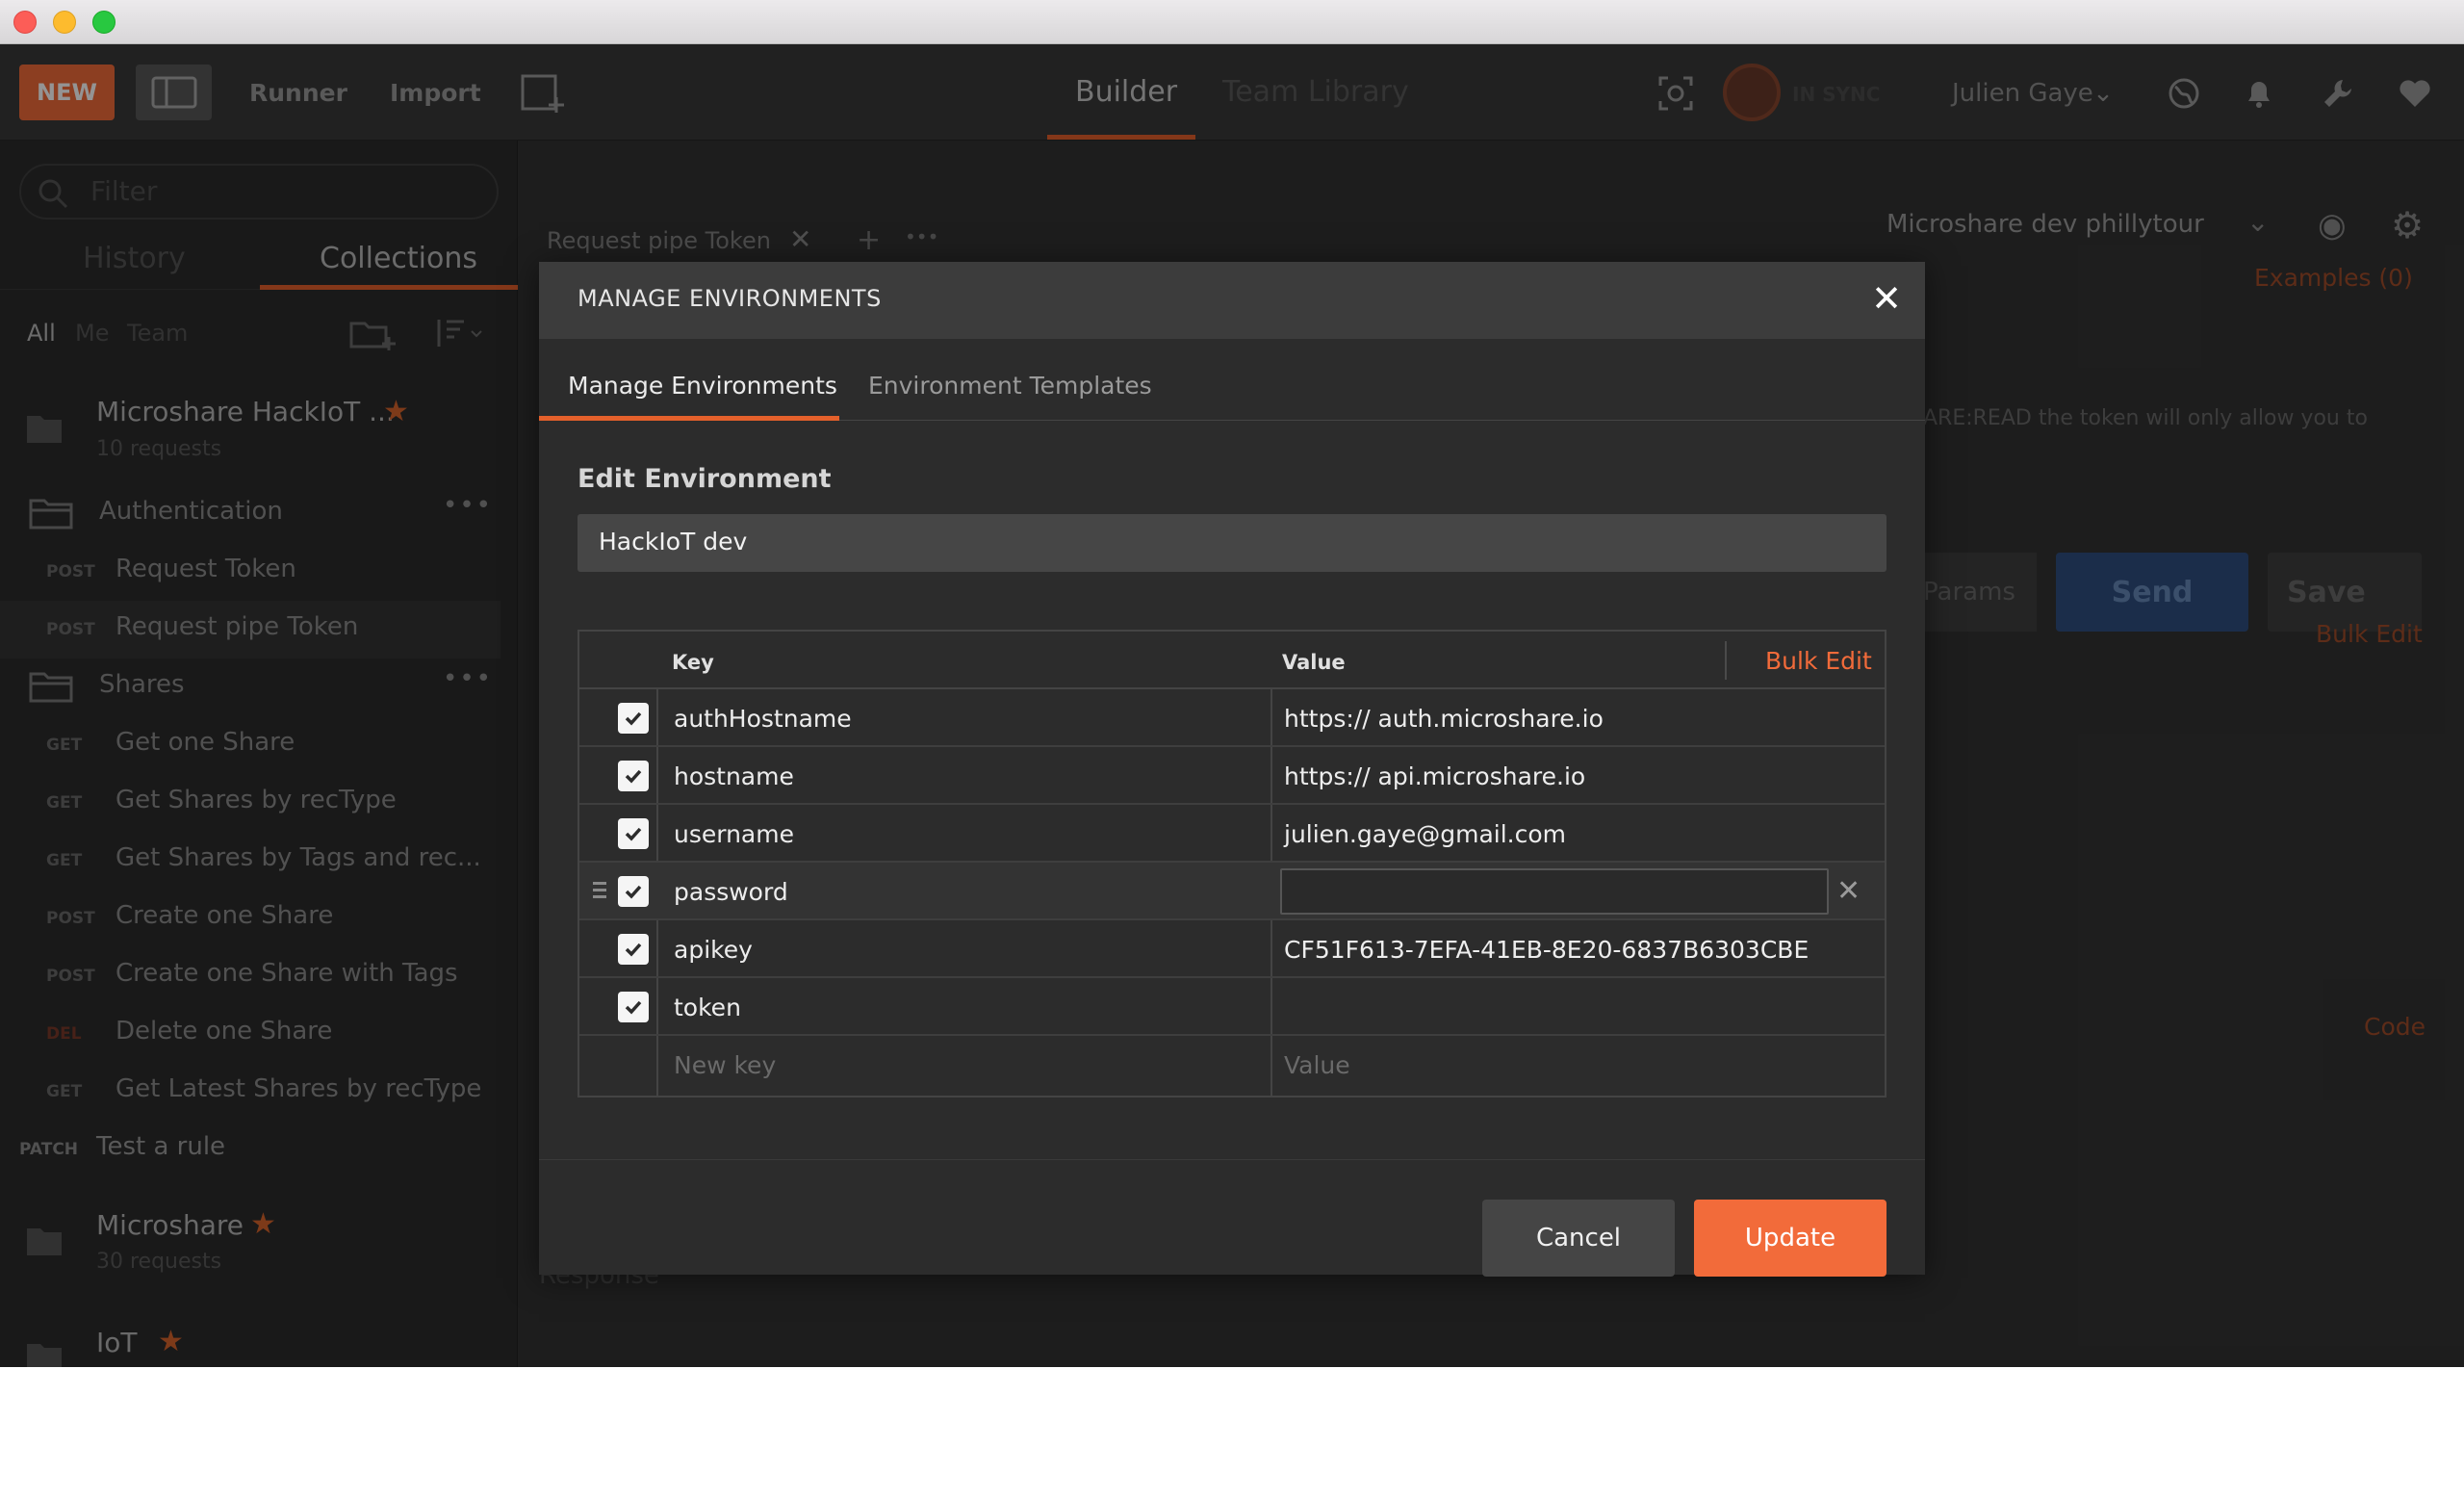 This screenshot has width=2464, height=1498. I want to click on delete-row-icon: ✕, so click(1848, 891).